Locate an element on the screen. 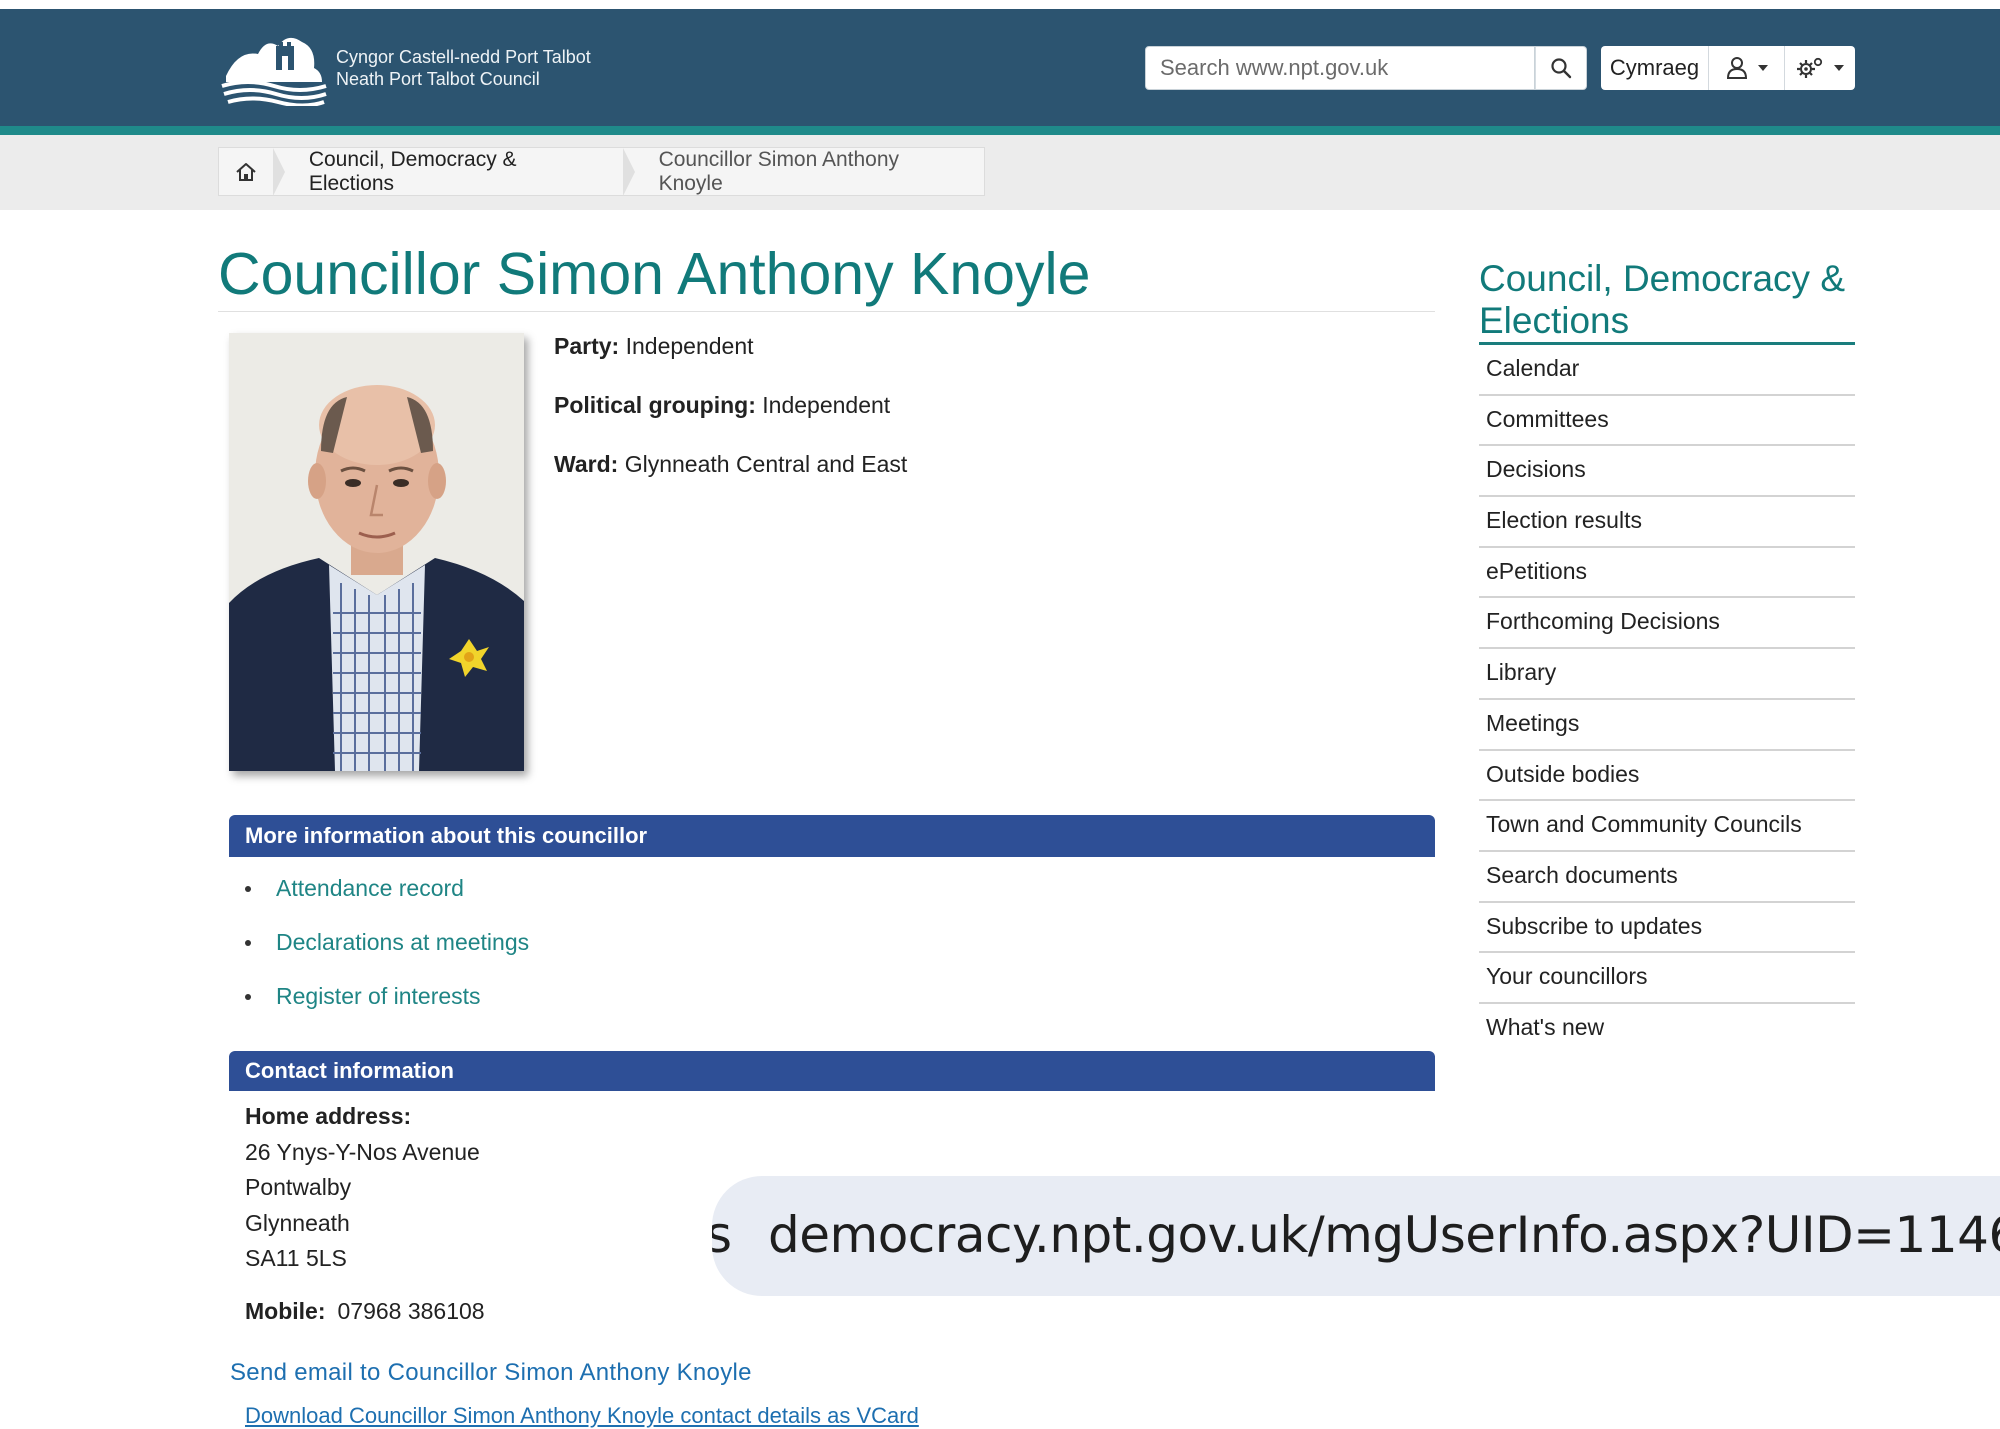 The image size is (2000, 1429). contact-heading: Contact information is located at coordinates (832, 1071).